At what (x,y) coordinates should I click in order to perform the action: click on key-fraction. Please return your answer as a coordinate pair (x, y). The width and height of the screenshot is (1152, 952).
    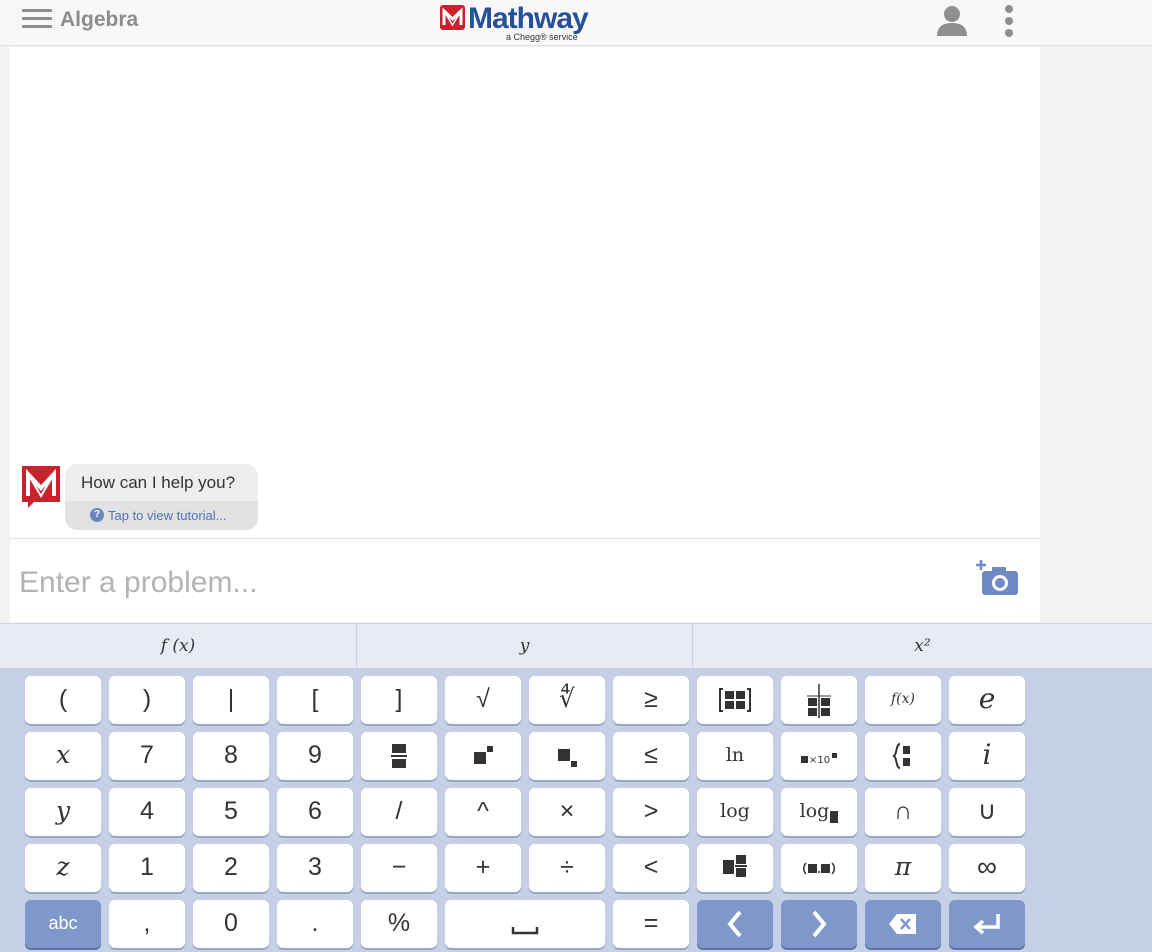
    Looking at the image, I should click on (399, 756).